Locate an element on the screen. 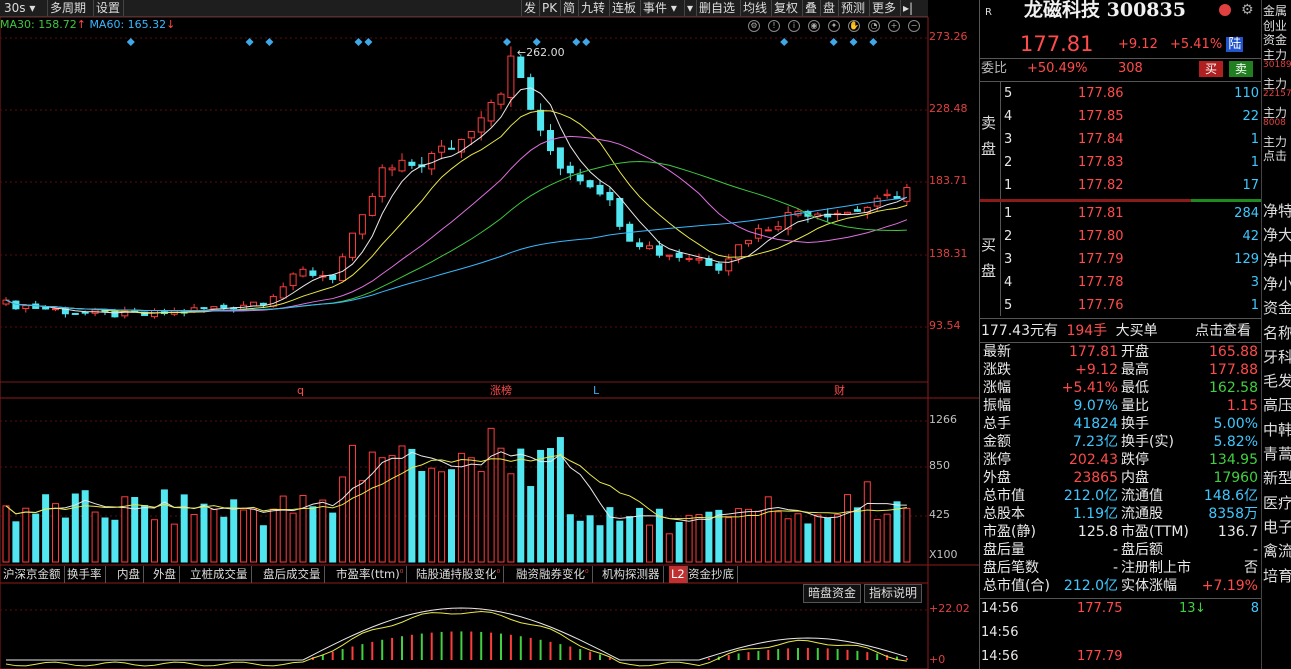  indicator-help-button: 指标说明 is located at coordinates (893, 593).